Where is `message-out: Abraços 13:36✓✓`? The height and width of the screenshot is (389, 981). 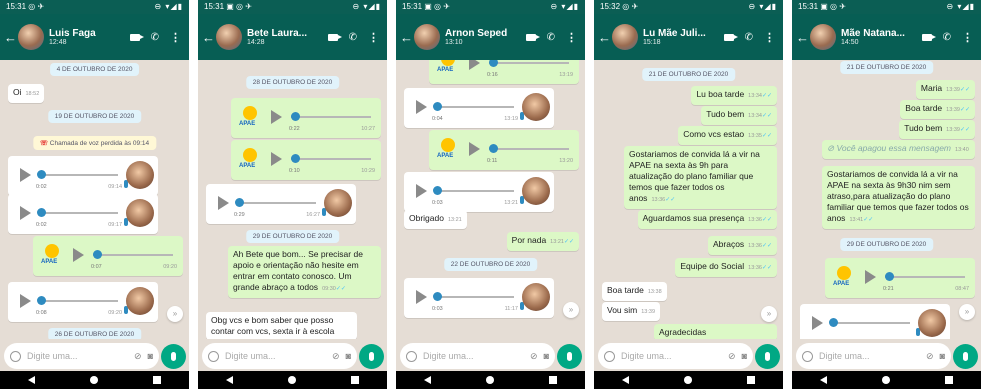 message-out: Abraços 13:36✓✓ is located at coordinates (742, 245).